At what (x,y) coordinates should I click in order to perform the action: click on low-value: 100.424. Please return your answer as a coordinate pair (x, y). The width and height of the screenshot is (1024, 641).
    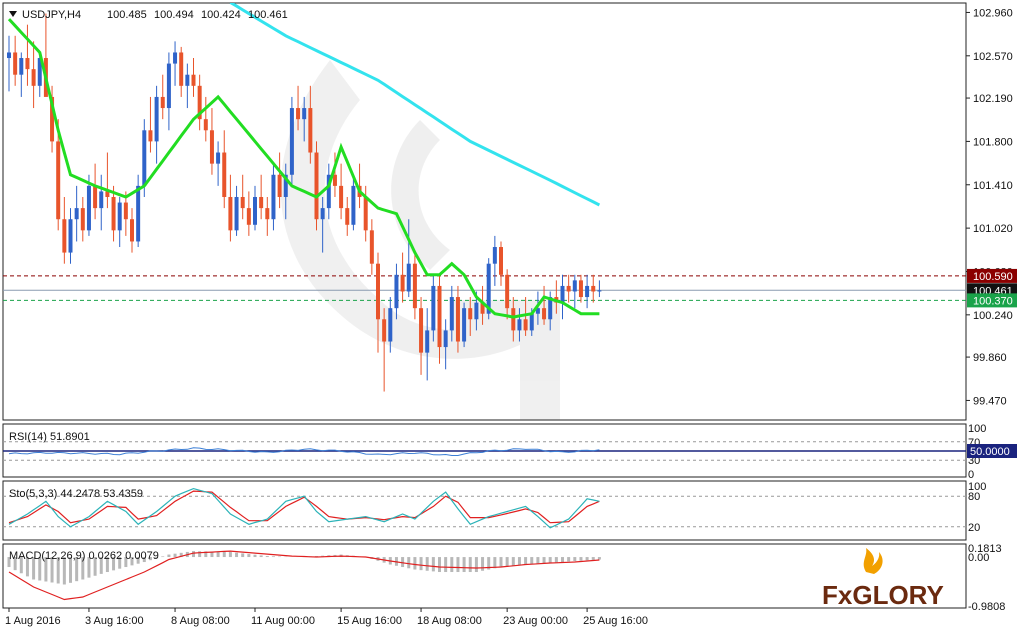
    Looking at the image, I should click on (221, 15).